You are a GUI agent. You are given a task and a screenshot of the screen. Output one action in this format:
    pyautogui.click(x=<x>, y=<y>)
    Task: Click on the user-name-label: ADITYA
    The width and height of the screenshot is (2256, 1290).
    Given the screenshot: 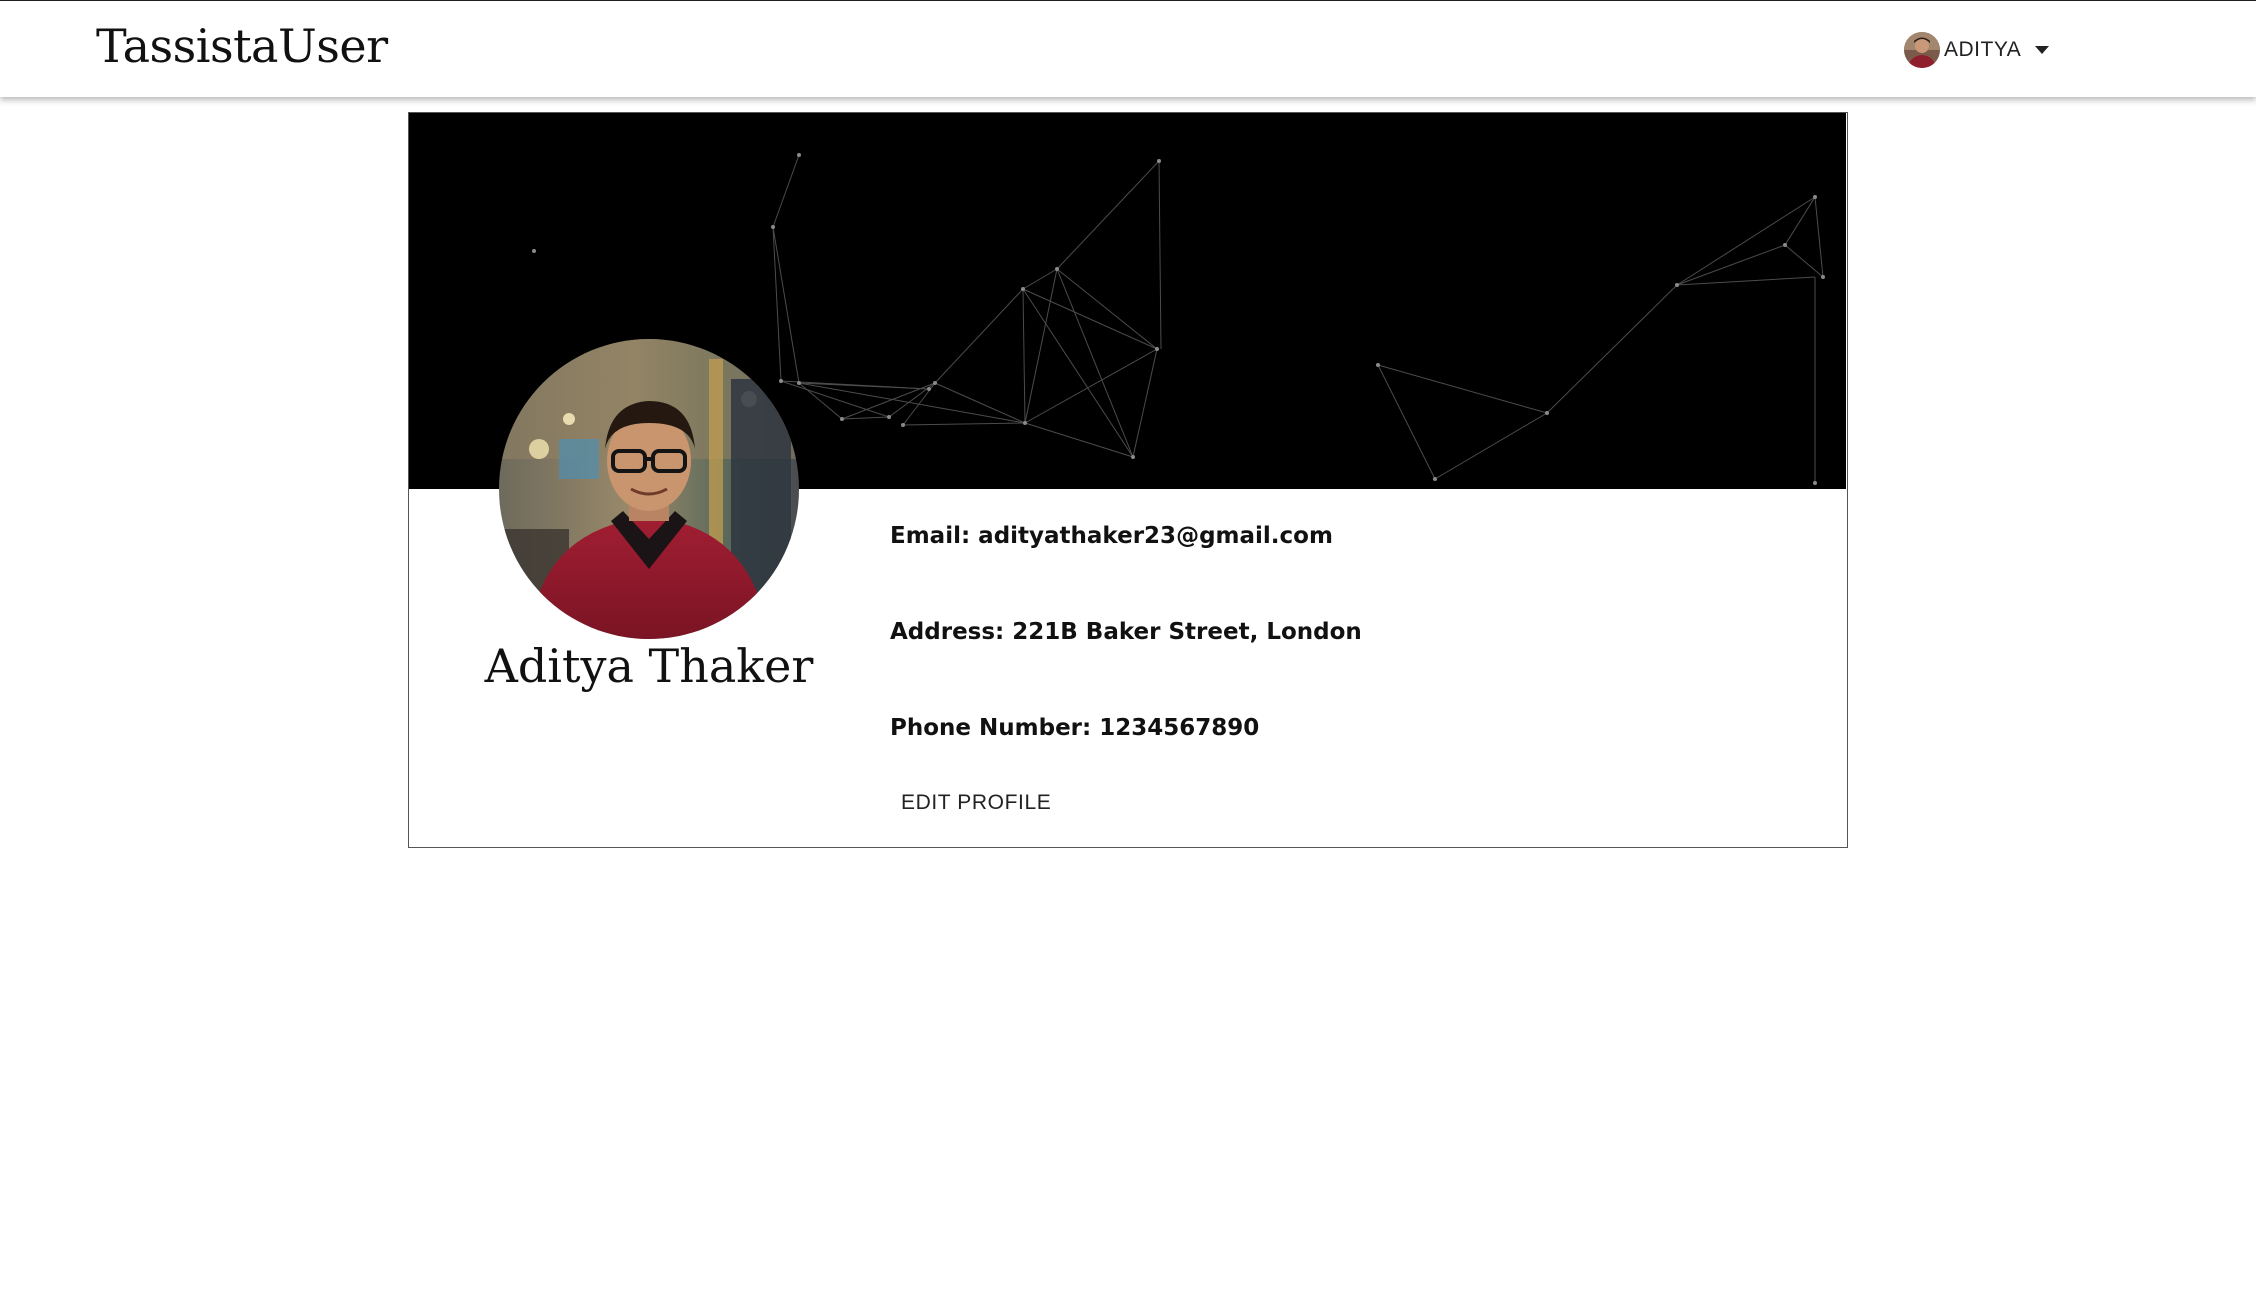 What is the action you would take?
    pyautogui.click(x=1983, y=49)
    